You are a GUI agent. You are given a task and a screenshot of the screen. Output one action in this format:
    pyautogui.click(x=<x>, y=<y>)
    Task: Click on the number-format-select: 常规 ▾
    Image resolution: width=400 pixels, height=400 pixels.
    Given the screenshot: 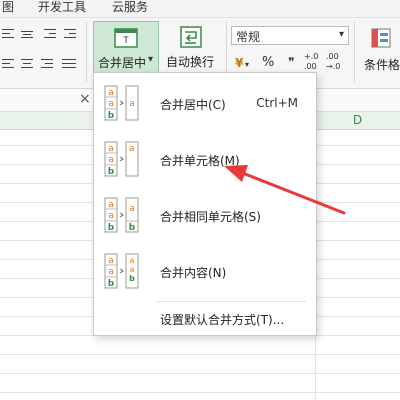 What is the action you would take?
    pyautogui.click(x=290, y=35)
    